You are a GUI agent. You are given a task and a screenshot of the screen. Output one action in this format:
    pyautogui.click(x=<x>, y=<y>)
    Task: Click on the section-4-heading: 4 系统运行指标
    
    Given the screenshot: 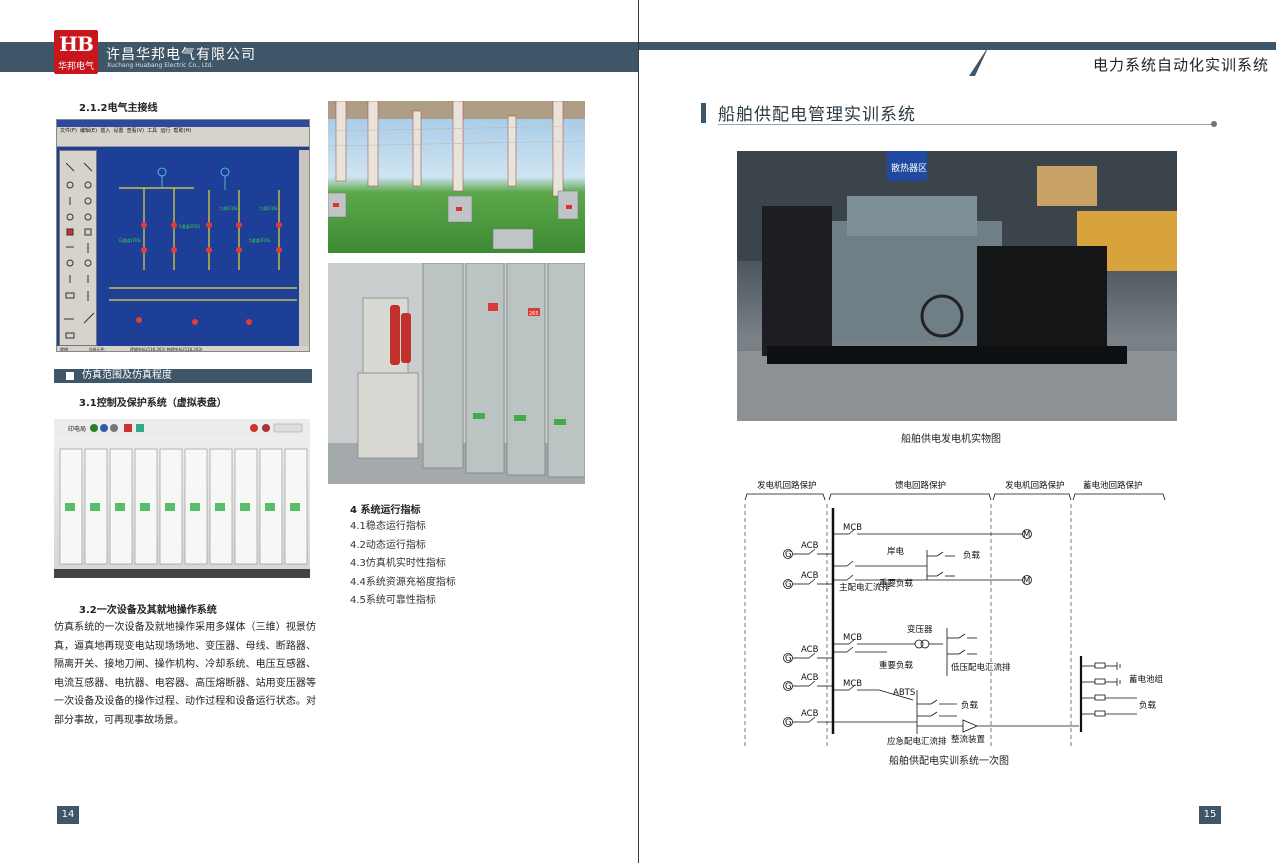 What is the action you would take?
    pyautogui.click(x=385, y=510)
    